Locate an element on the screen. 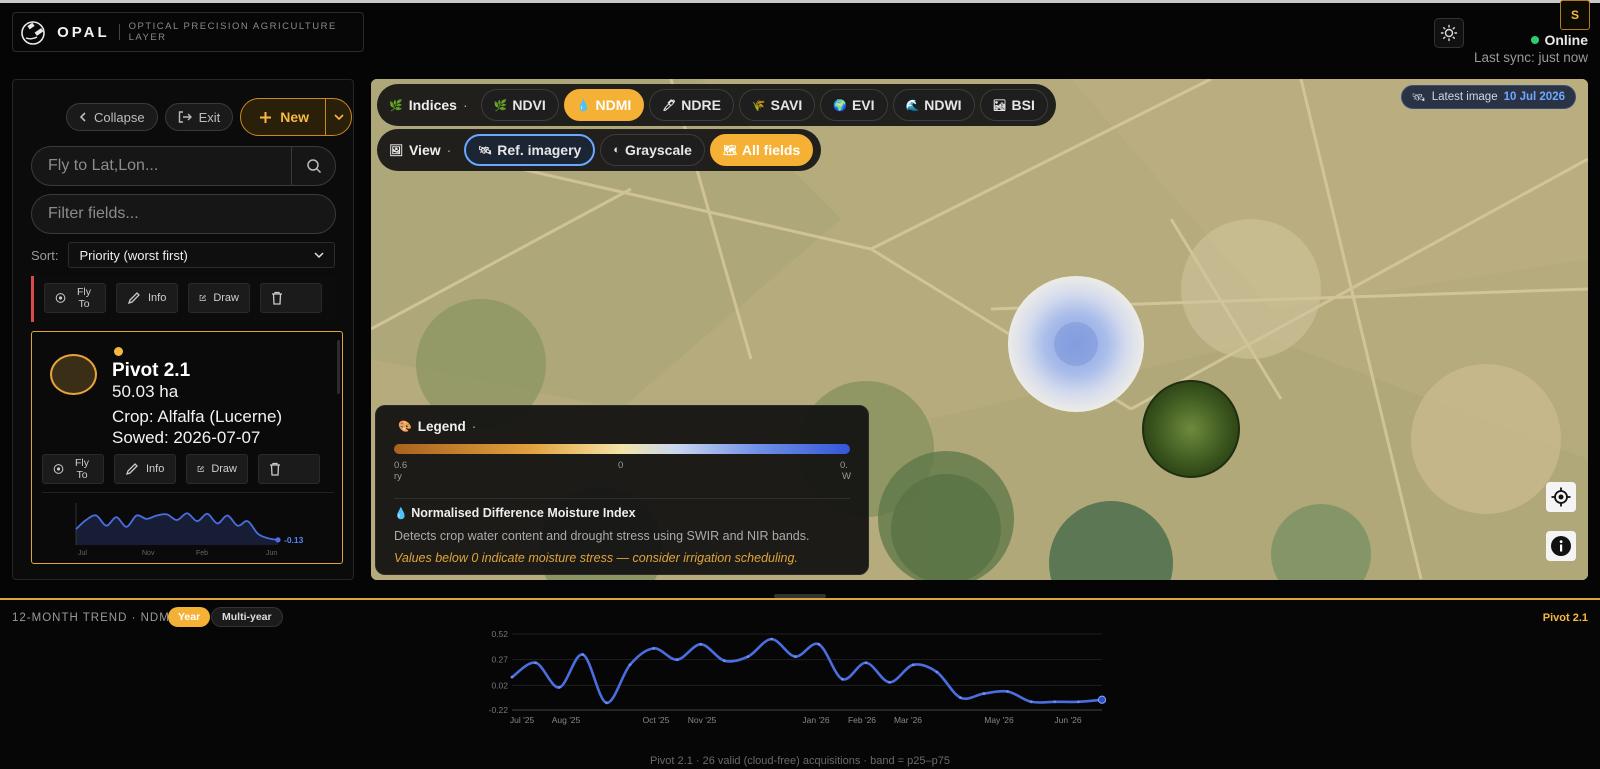 This screenshot has height=769, width=1600. draw-label: Draw is located at coordinates (224, 469).